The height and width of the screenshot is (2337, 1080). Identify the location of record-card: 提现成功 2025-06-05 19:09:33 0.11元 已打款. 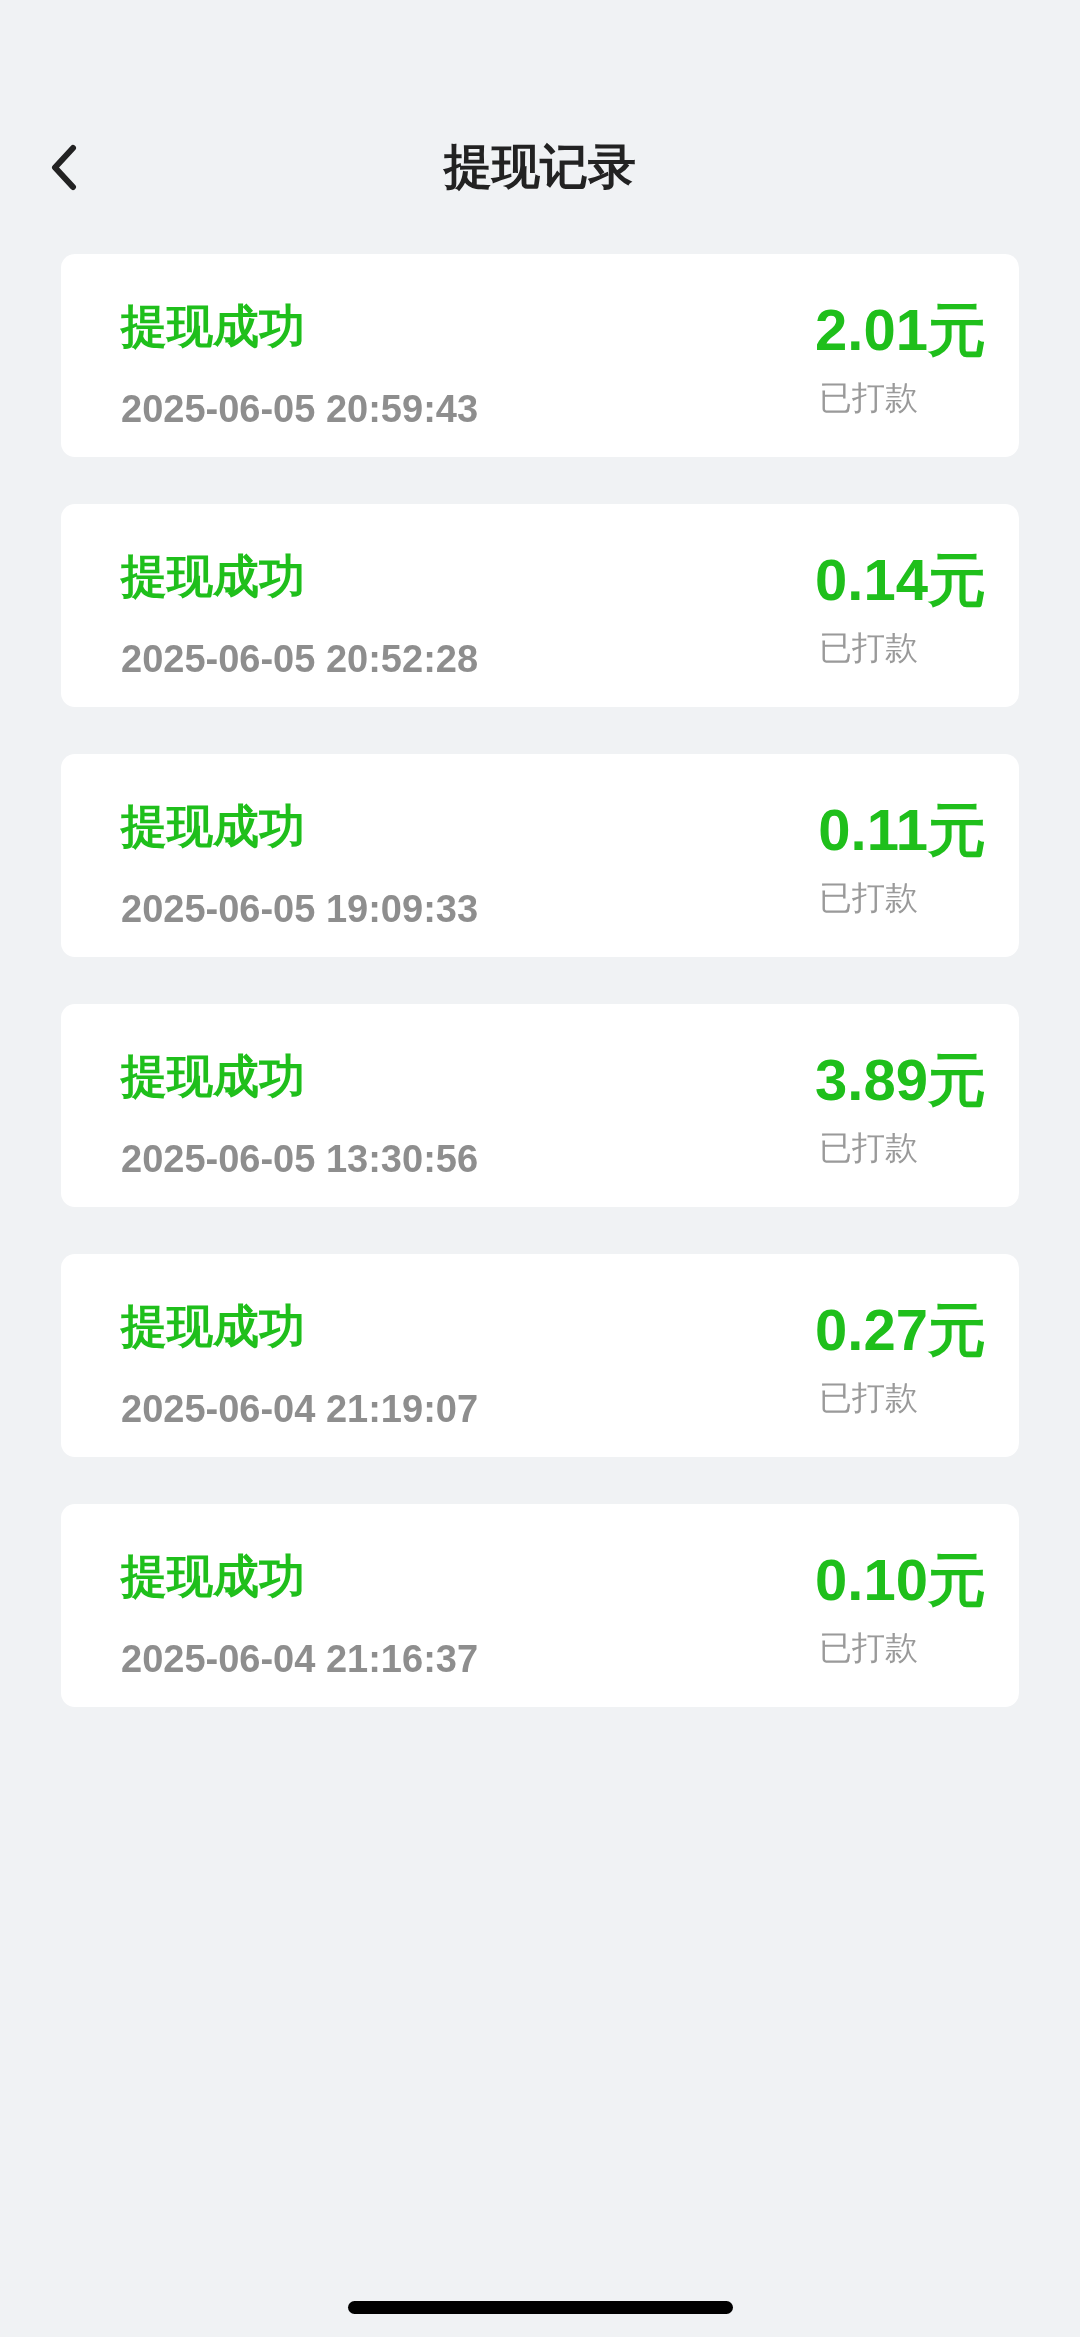
(540, 855).